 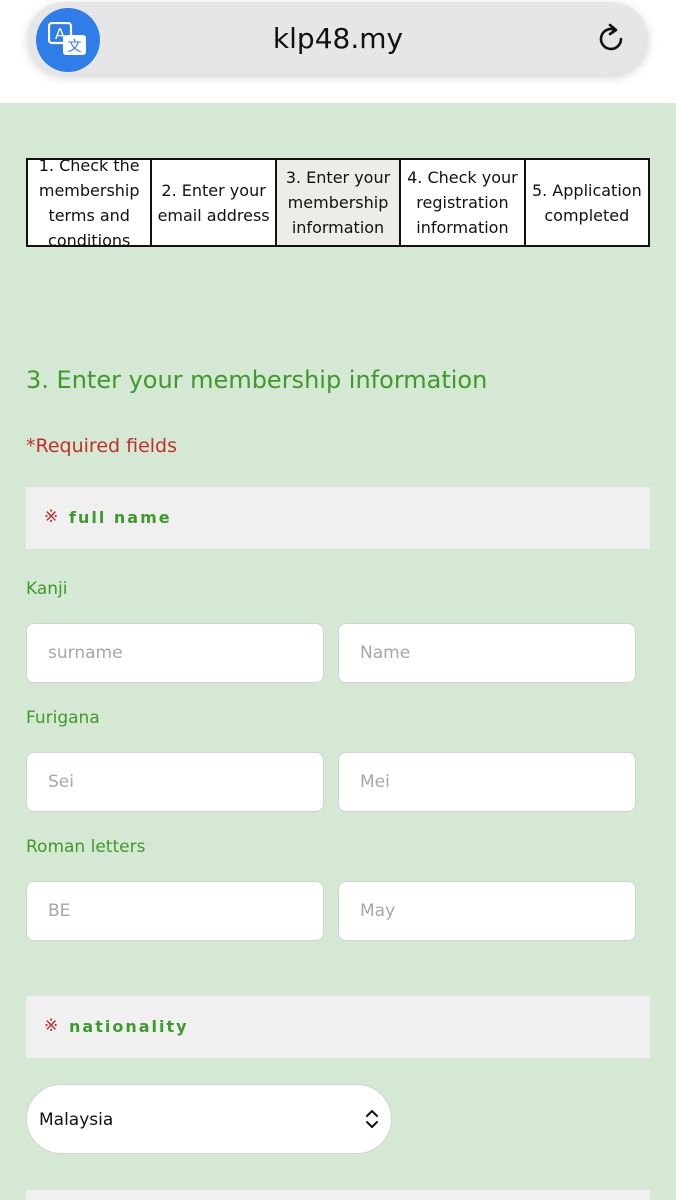 What do you see at coordinates (129, 1026) in the screenshot?
I see `nationality-label: nationality` at bounding box center [129, 1026].